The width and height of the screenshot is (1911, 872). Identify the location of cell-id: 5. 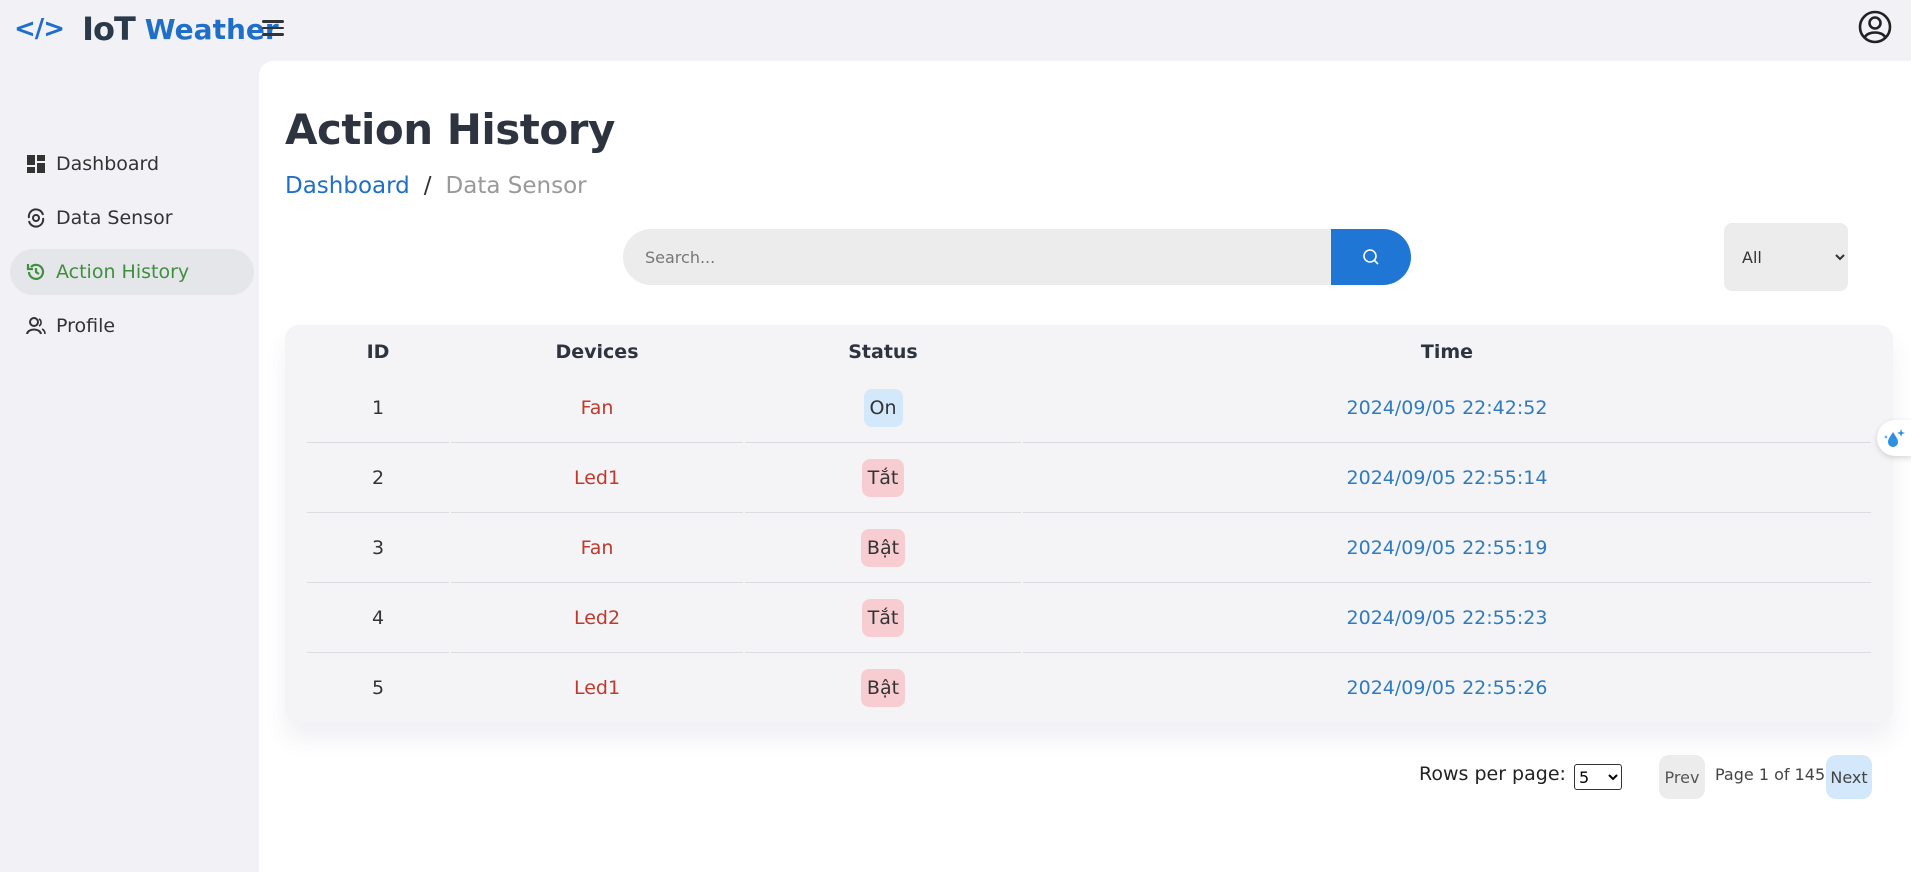
(378, 688).